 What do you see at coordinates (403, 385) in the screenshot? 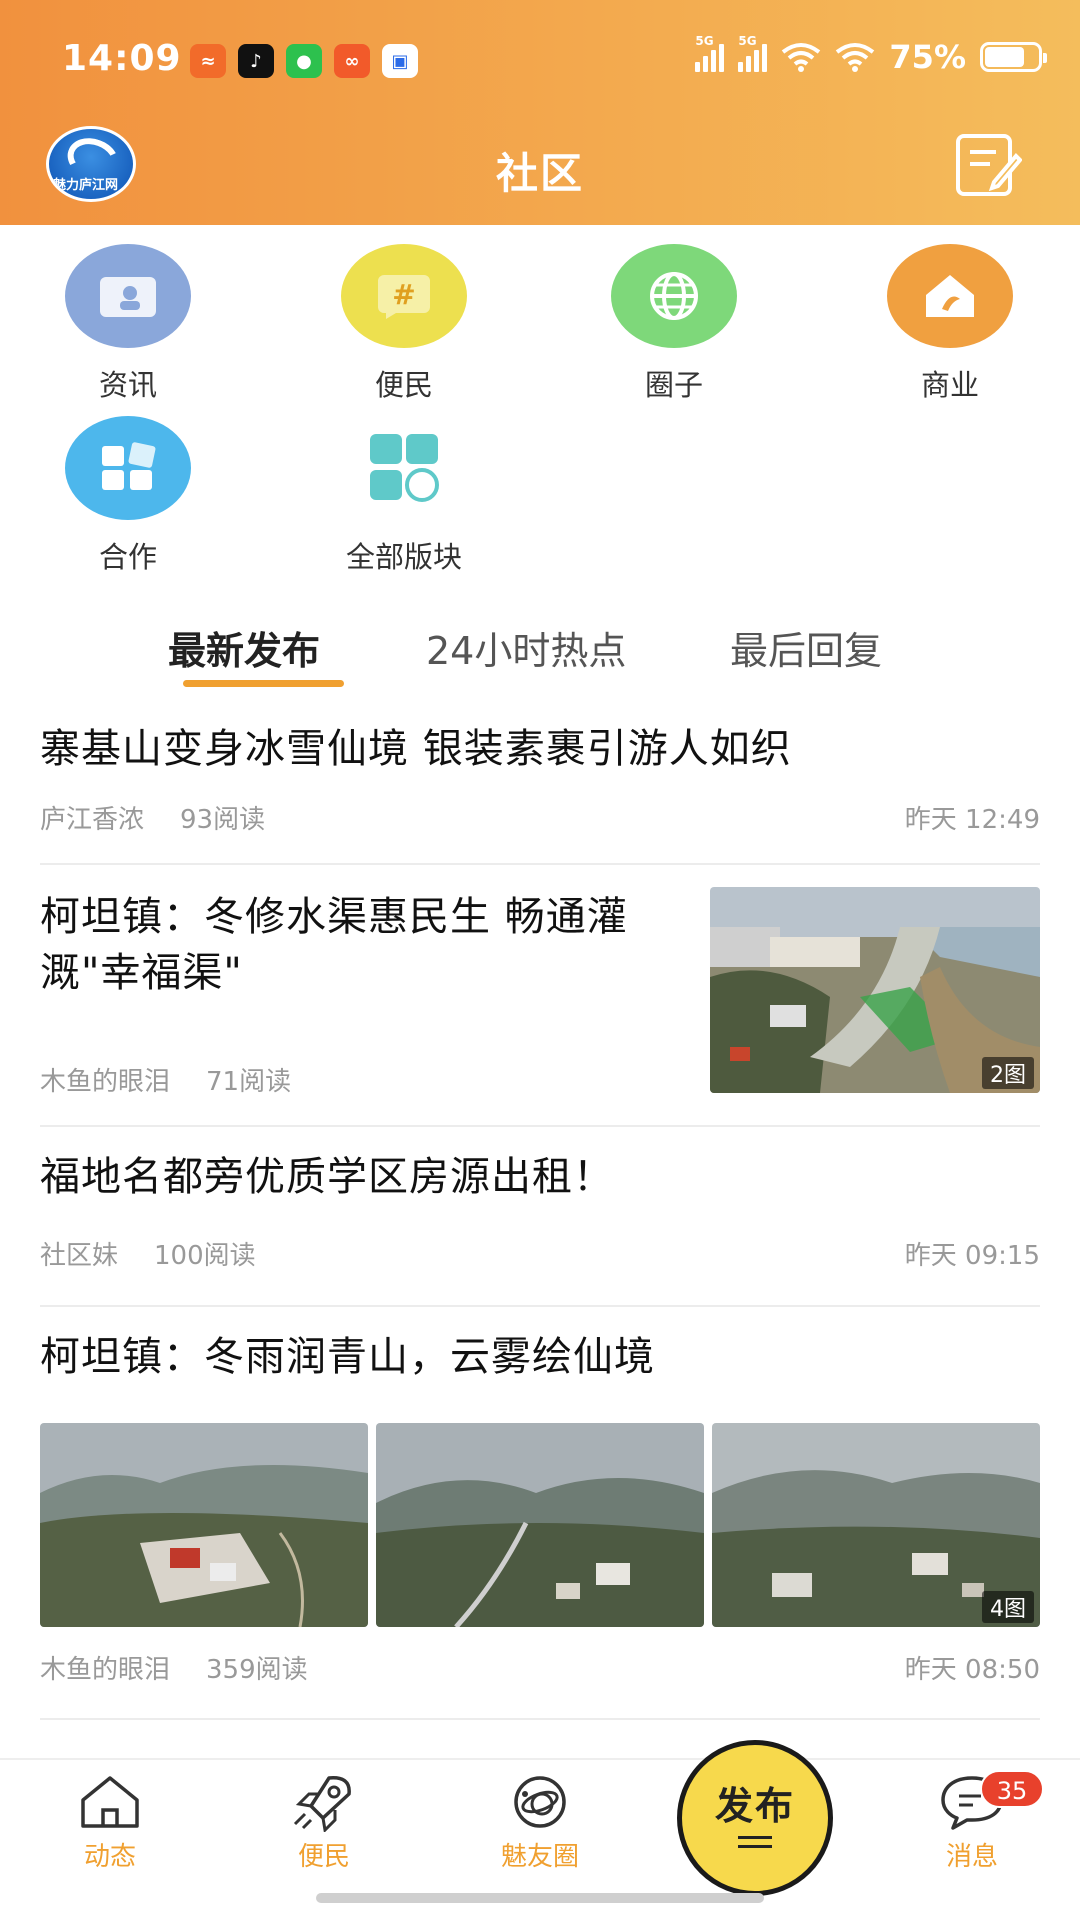
I see `category-label: 便民` at bounding box center [403, 385].